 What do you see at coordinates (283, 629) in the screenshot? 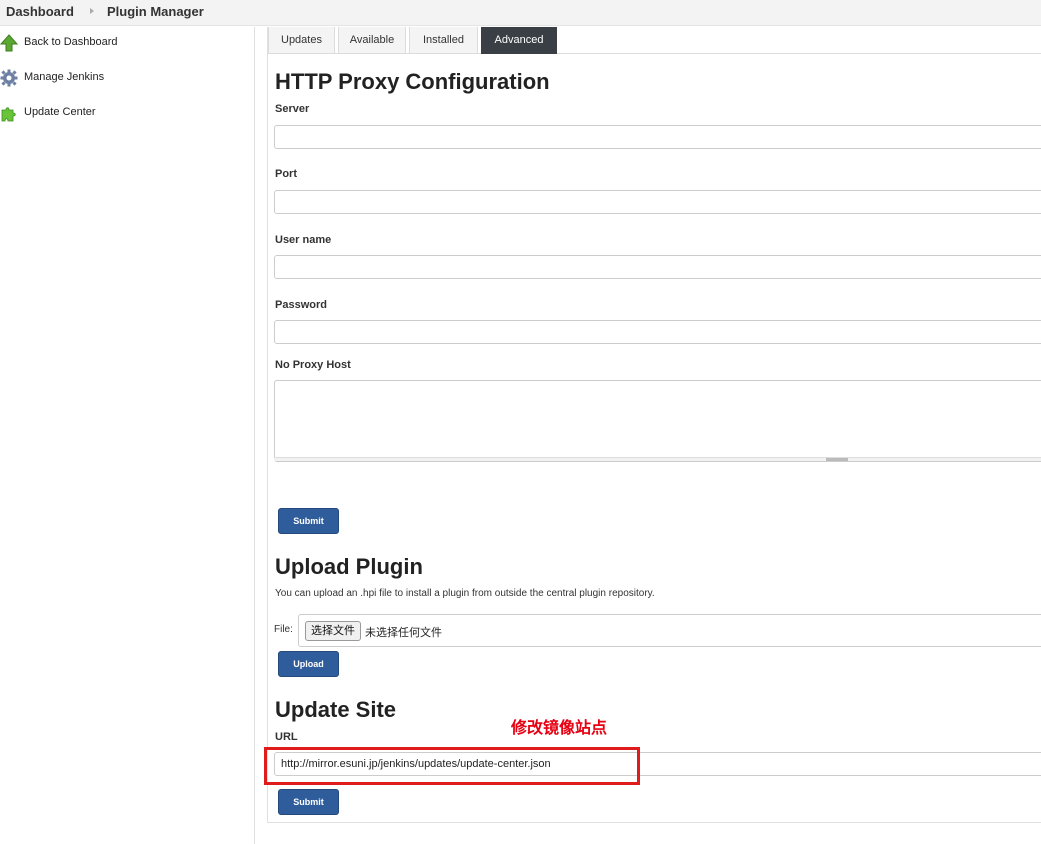
I see `file-label: File:` at bounding box center [283, 629].